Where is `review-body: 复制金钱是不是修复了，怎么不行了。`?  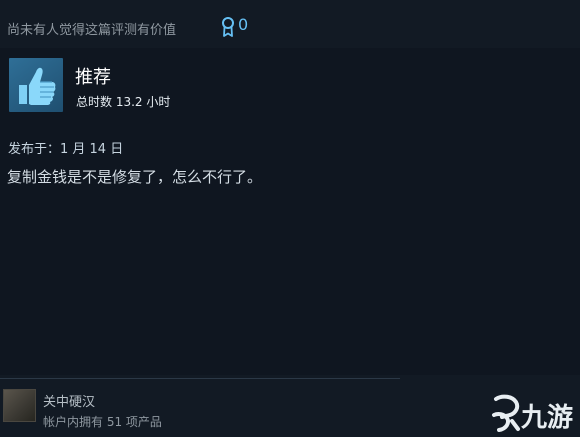
review-body: 复制金钱是不是修复了，怎么不行了。 is located at coordinates (135, 177).